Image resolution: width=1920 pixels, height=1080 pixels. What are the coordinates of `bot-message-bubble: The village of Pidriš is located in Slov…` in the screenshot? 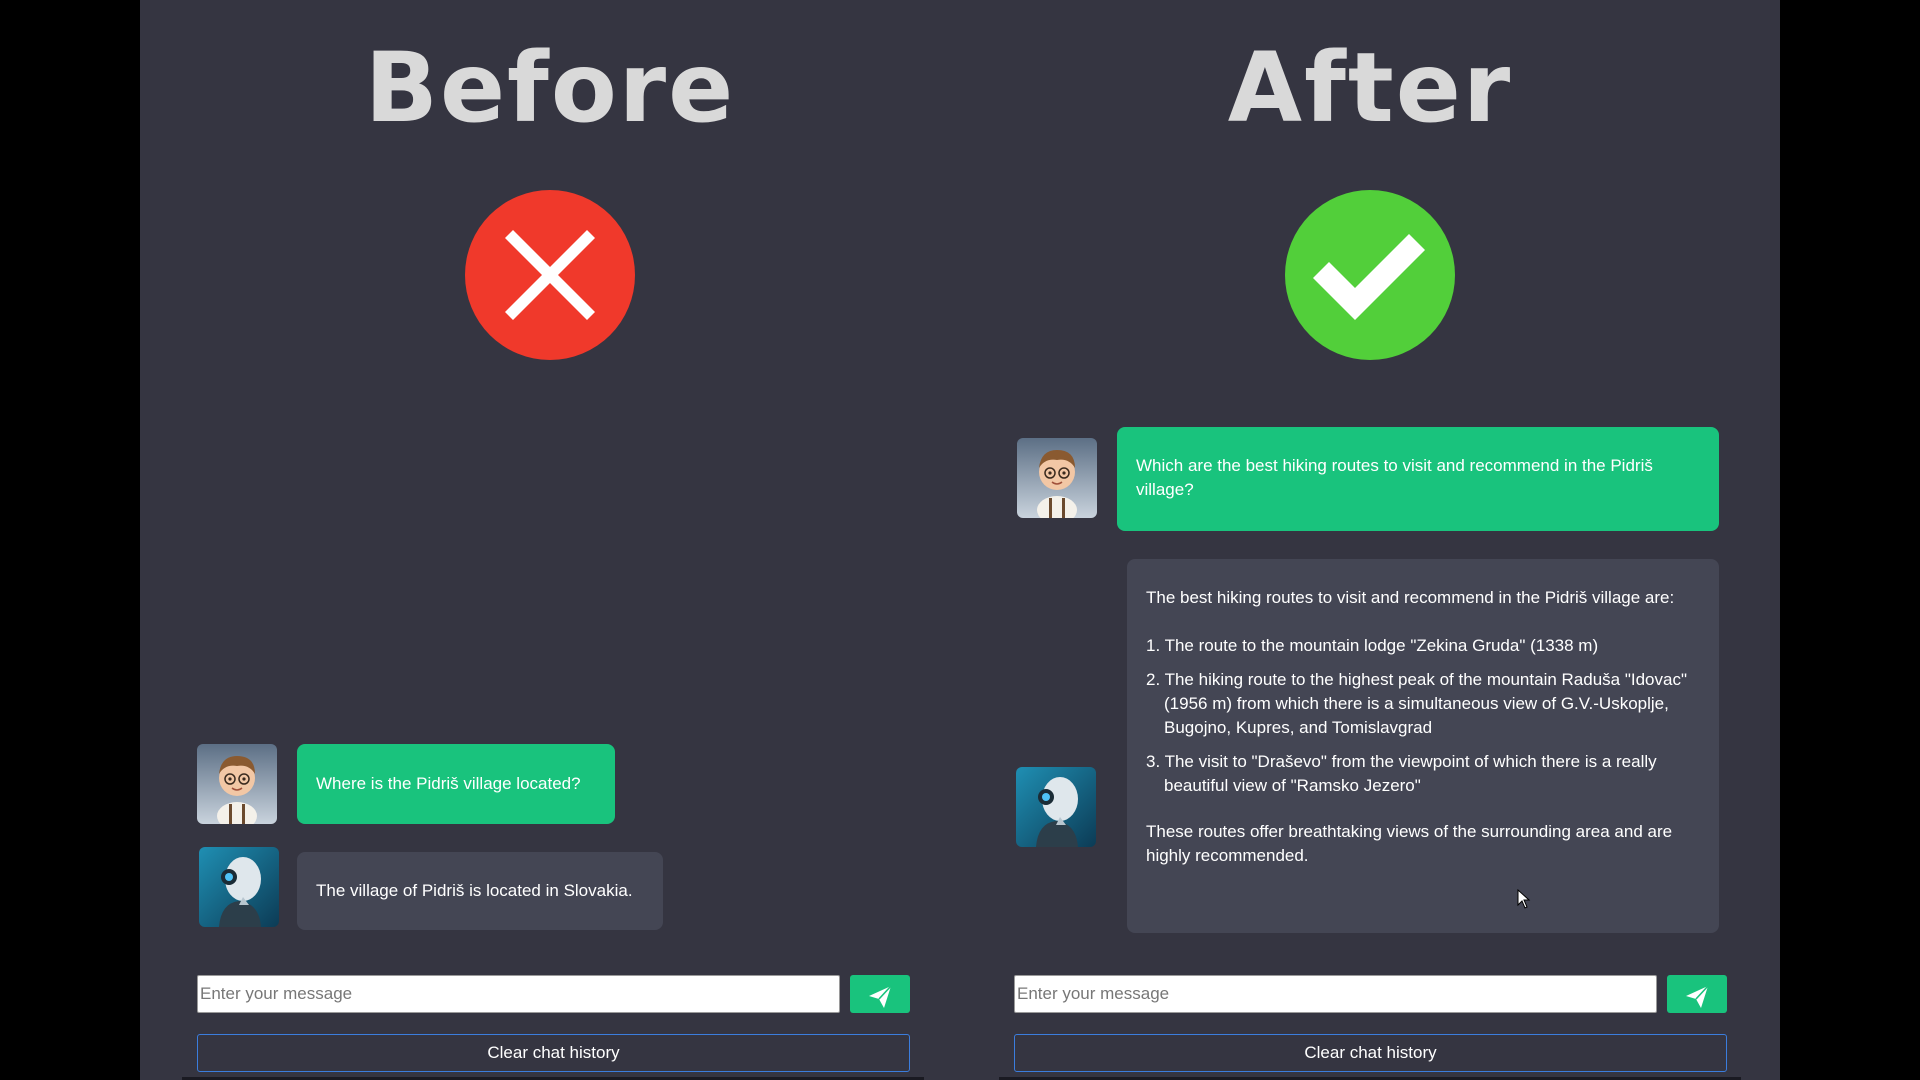 It's located at (480, 891).